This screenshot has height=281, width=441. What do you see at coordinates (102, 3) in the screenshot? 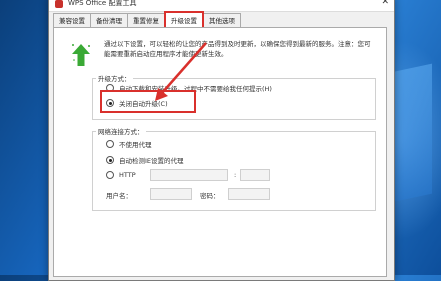
I see `window-title: WPS Office 配置工具` at bounding box center [102, 3].